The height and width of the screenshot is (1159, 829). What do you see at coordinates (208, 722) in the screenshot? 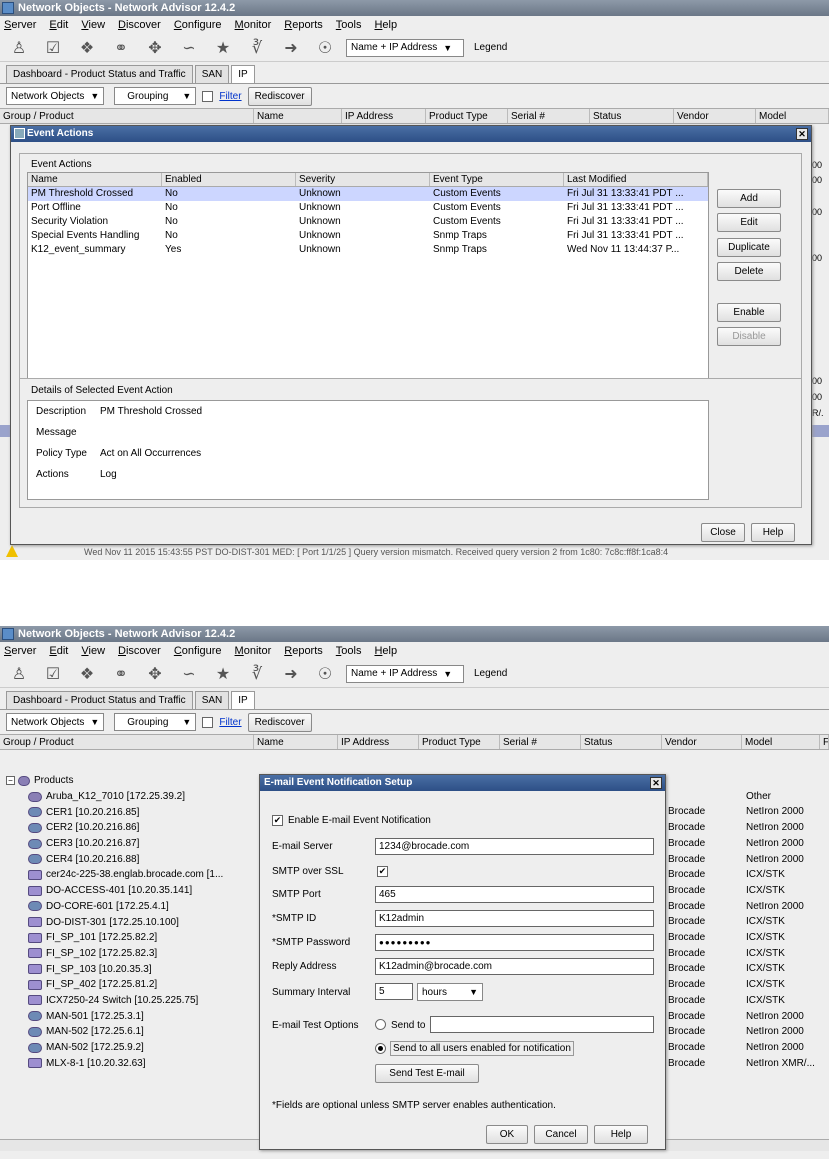
I see `filter-checkbox` at bounding box center [208, 722].